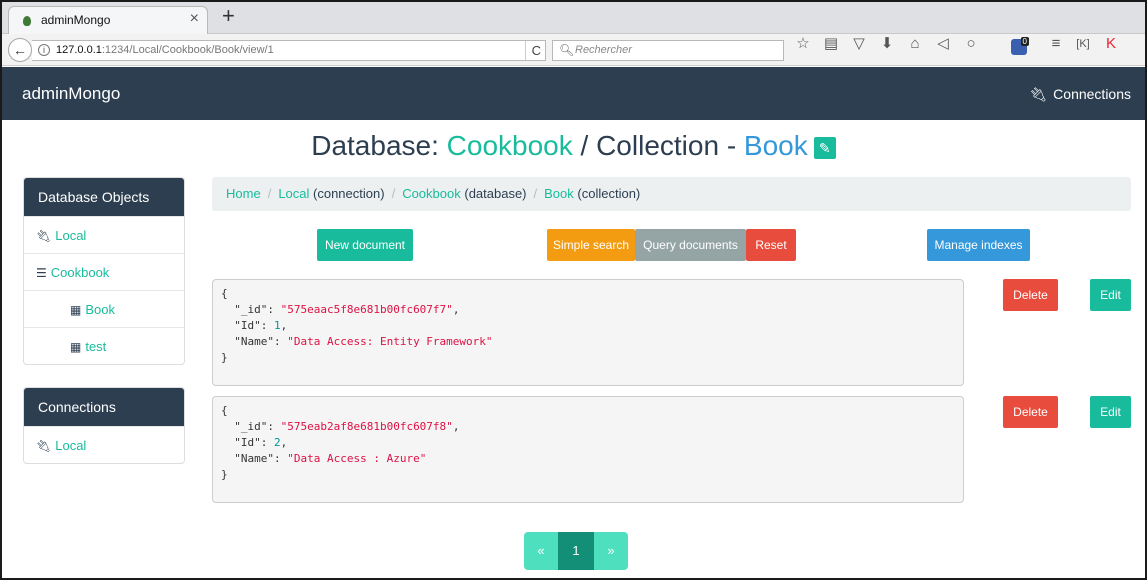 The image size is (1147, 580). What do you see at coordinates (567, 50) in the screenshot?
I see `search-icon: 🔍︎` at bounding box center [567, 50].